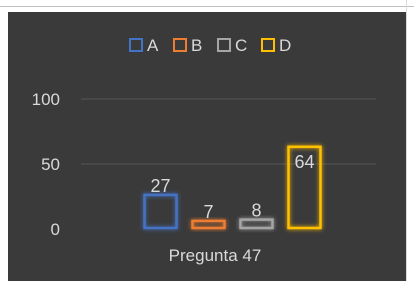  What do you see at coordinates (160, 211) in the screenshot?
I see `bar-A` at bounding box center [160, 211].